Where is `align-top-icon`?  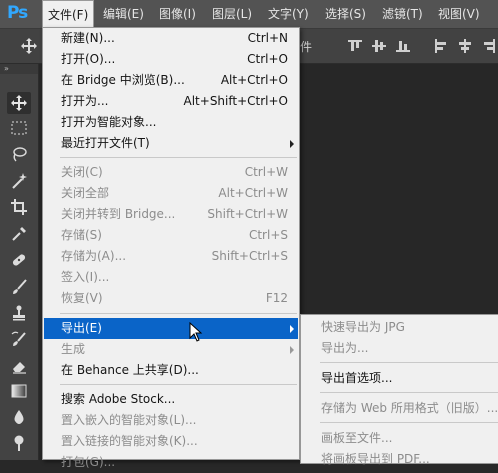
align-top-icon is located at coordinates (355, 46).